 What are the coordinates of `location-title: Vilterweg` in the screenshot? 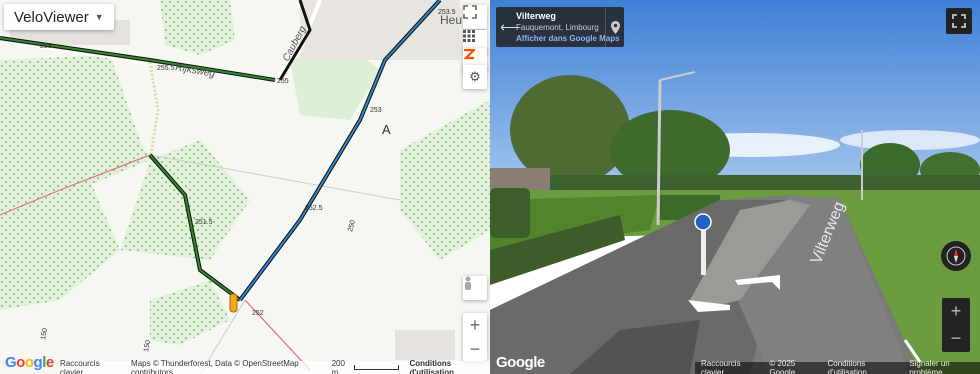 It's located at (536, 16).